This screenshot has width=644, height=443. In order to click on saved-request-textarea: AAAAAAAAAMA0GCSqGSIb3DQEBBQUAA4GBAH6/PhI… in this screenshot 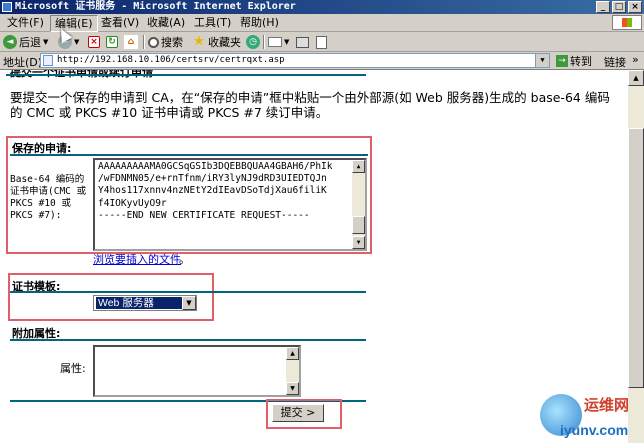, I will do `click(230, 204)`.